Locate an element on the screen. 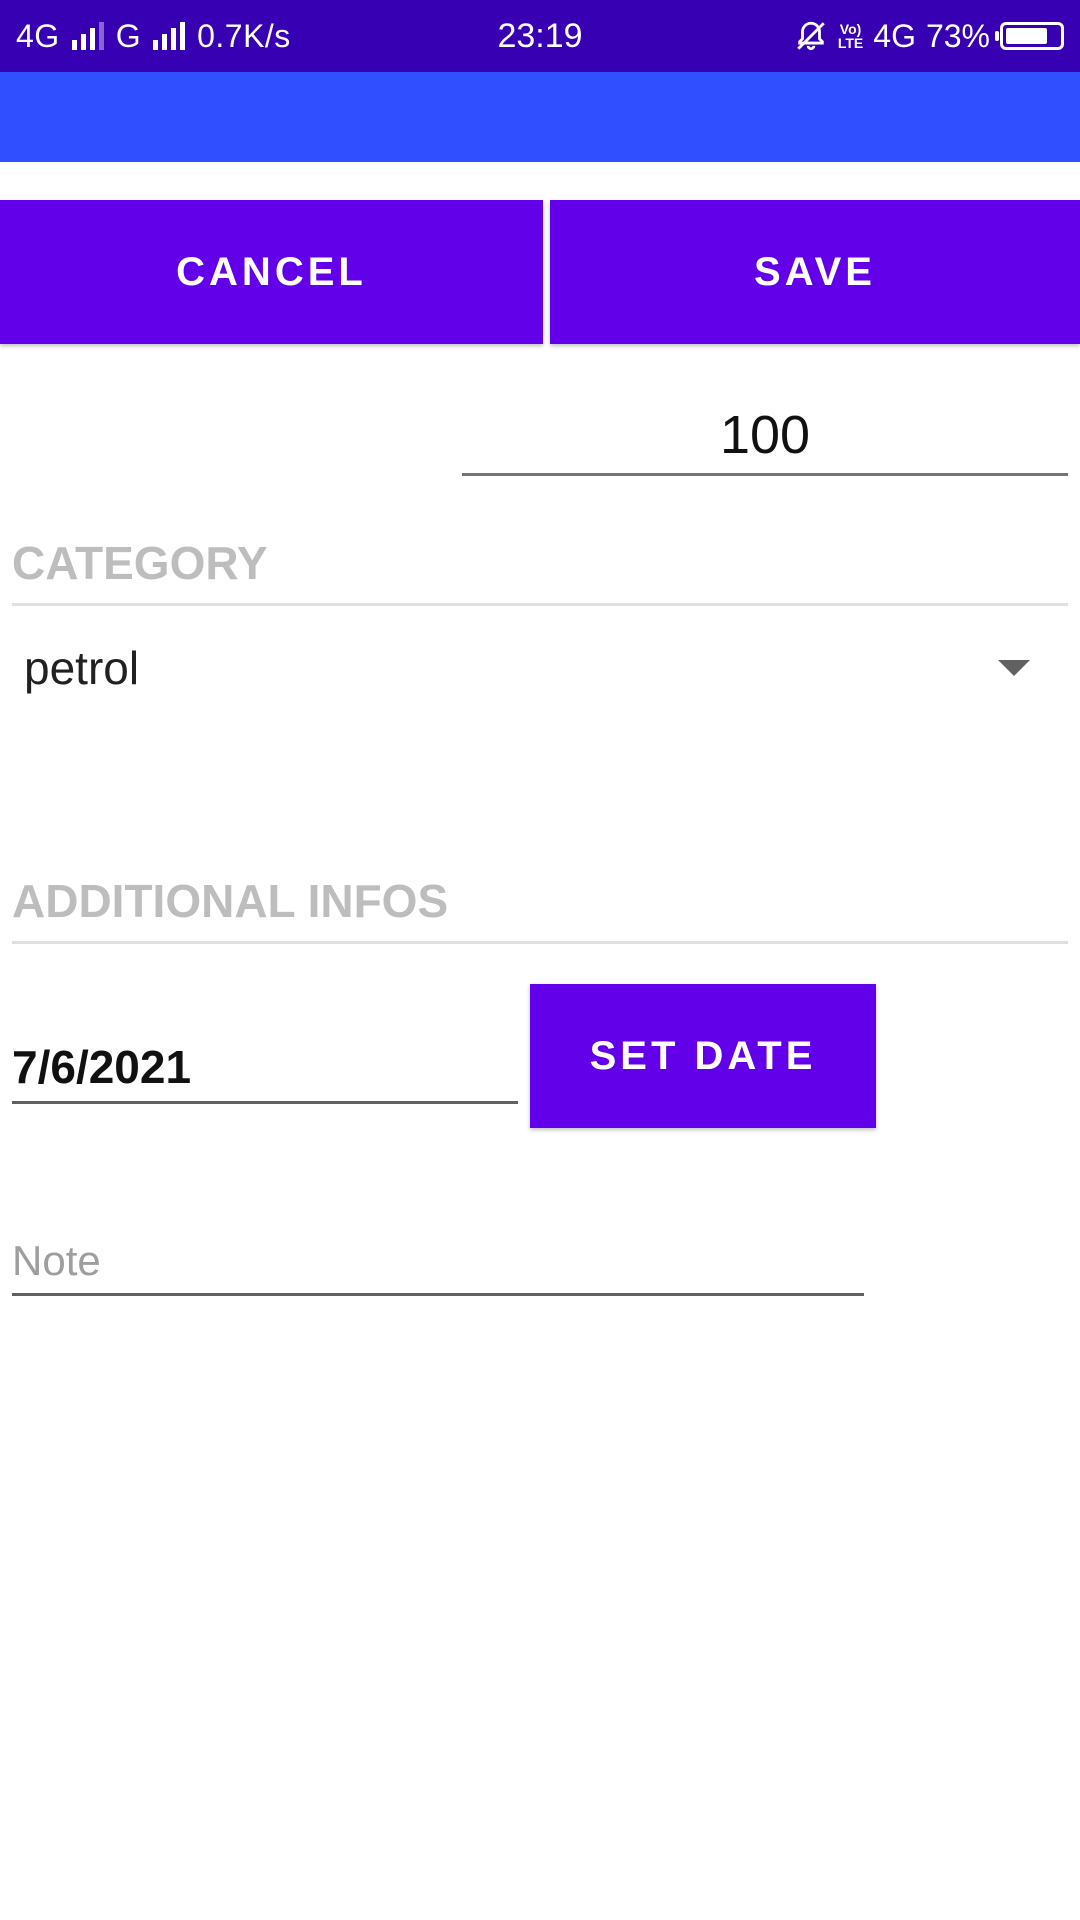 The height and width of the screenshot is (1920, 1080). date-field: 7/6/2021 is located at coordinates (265, 1070).